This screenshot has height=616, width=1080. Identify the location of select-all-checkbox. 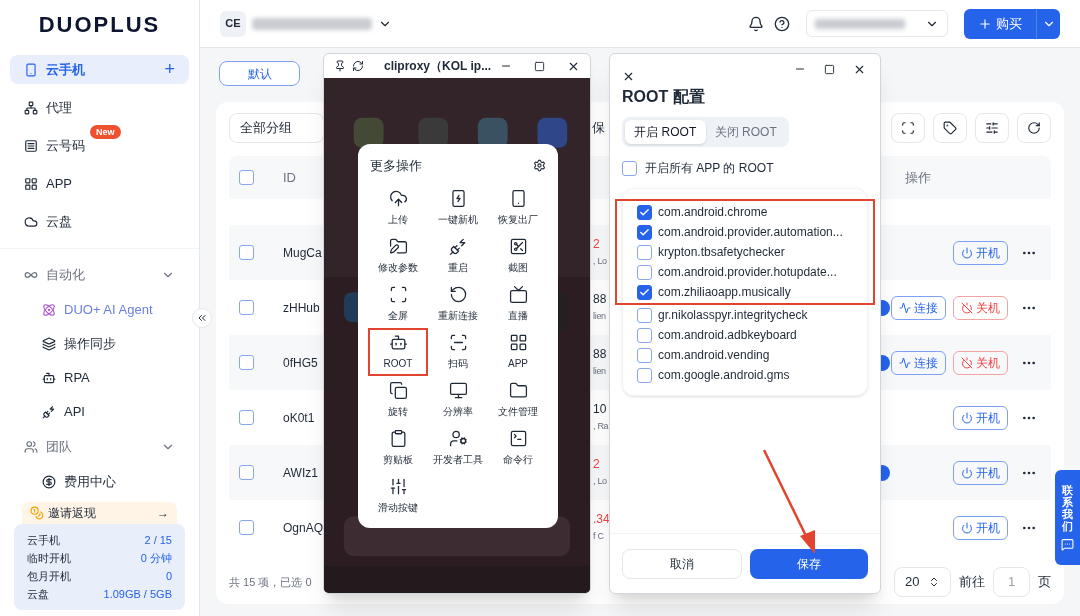
(246, 177).